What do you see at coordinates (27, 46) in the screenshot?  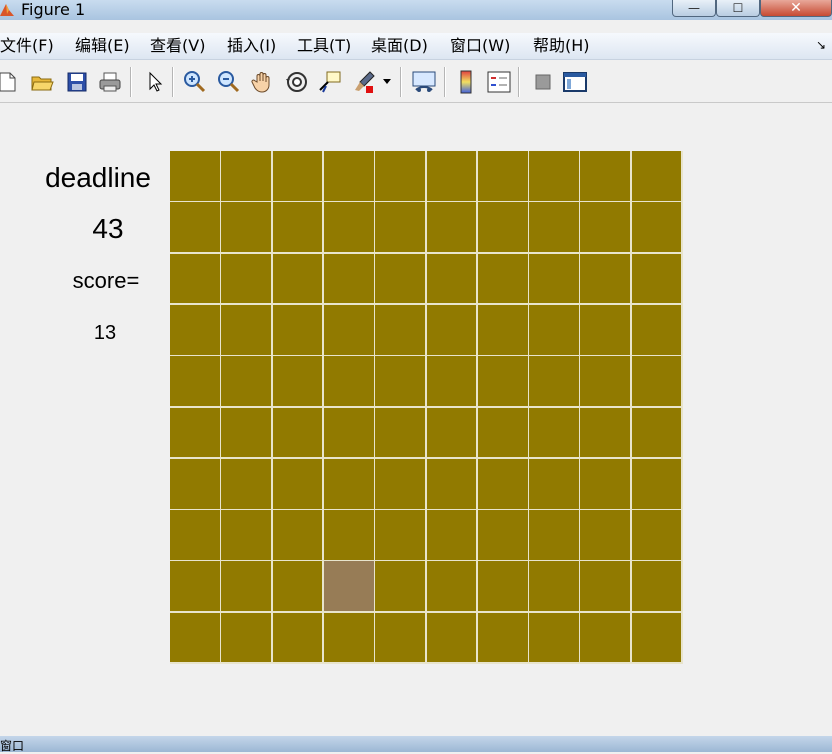 I see `menu-file: 文件(F)` at bounding box center [27, 46].